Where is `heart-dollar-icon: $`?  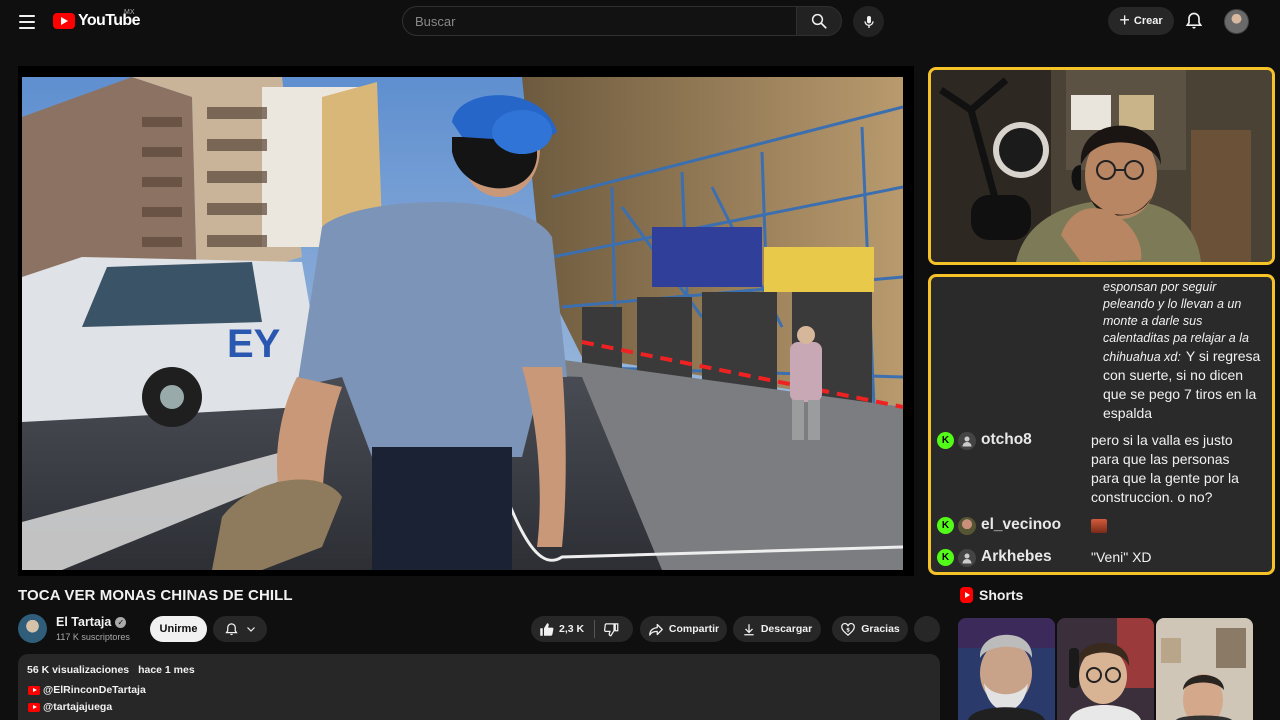
heart-dollar-icon: $ is located at coordinates (848, 629).